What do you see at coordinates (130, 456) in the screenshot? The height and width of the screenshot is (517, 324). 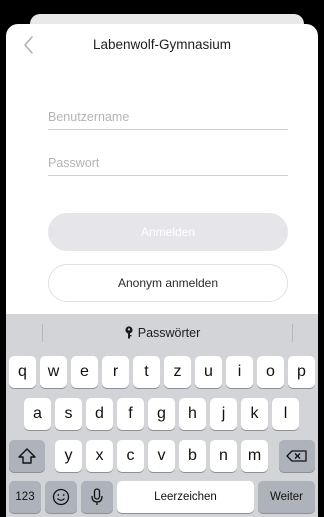 I see `key: c` at bounding box center [130, 456].